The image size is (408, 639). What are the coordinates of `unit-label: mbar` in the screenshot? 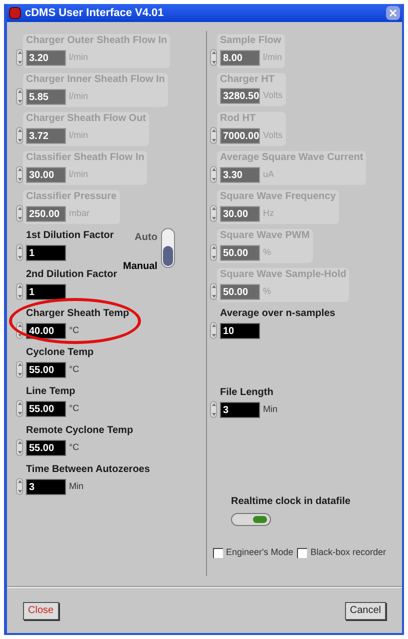 It's located at (79, 213).